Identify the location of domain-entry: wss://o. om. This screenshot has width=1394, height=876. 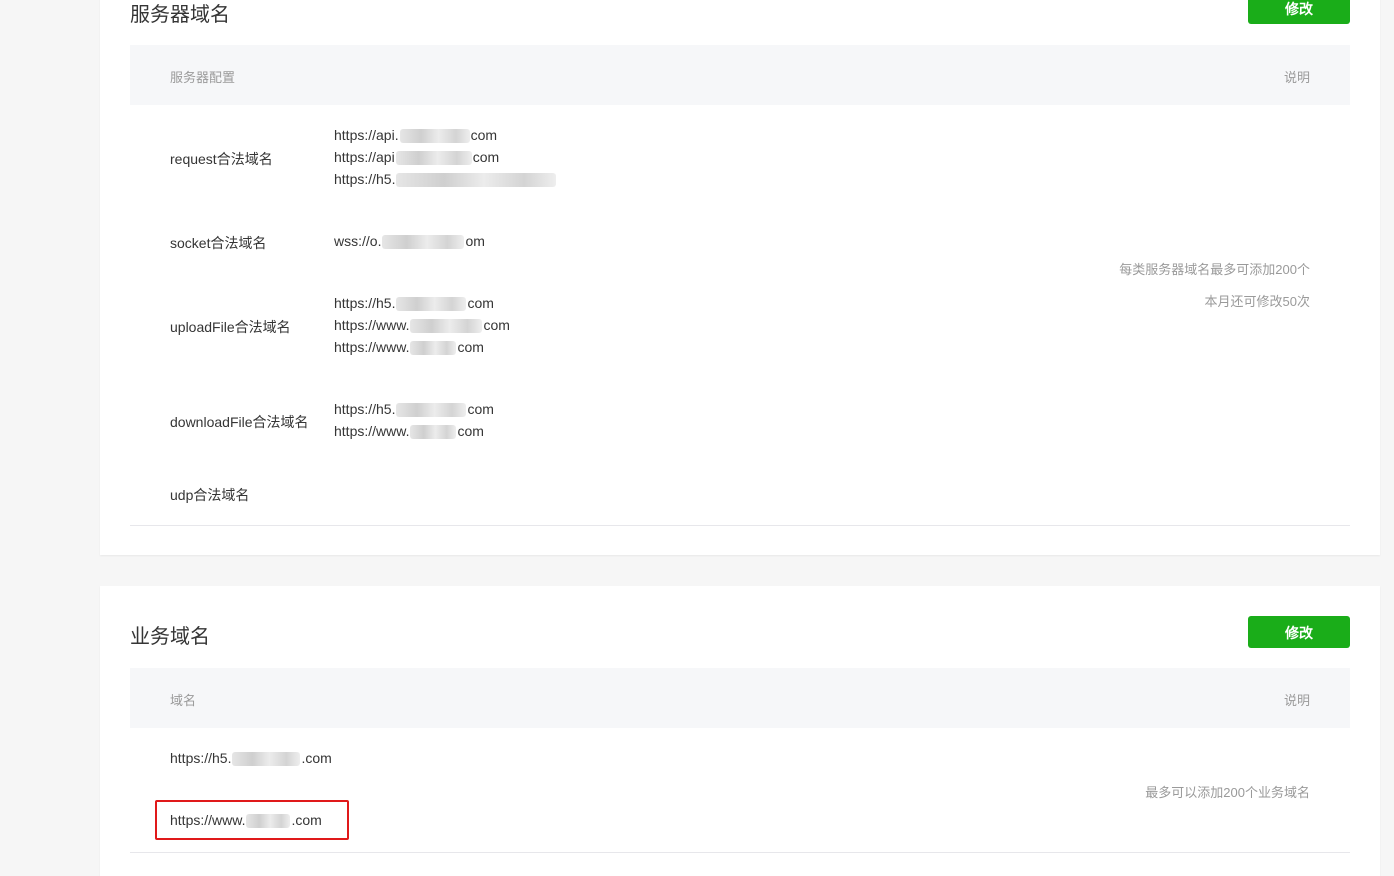
(409, 241).